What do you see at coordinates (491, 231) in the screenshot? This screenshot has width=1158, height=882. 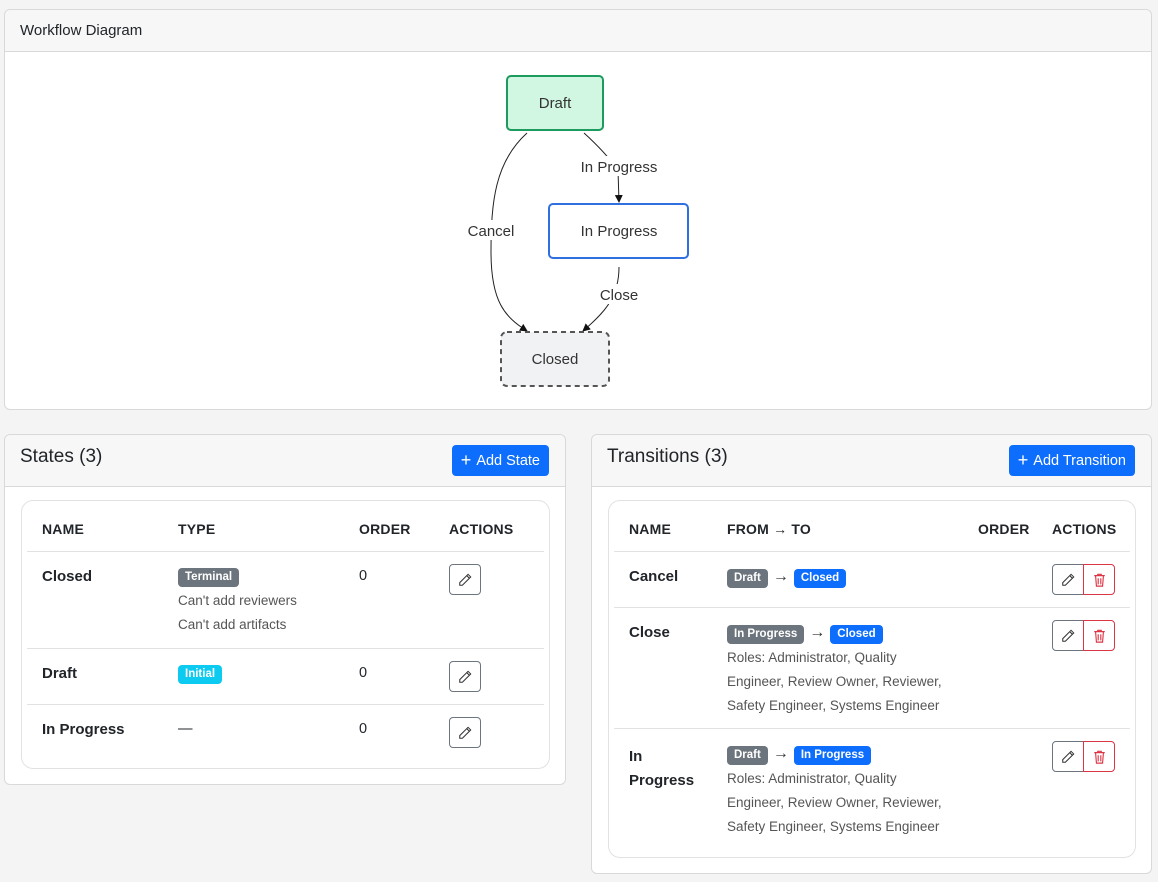 I see `edge-label-cancel: Cancel` at bounding box center [491, 231].